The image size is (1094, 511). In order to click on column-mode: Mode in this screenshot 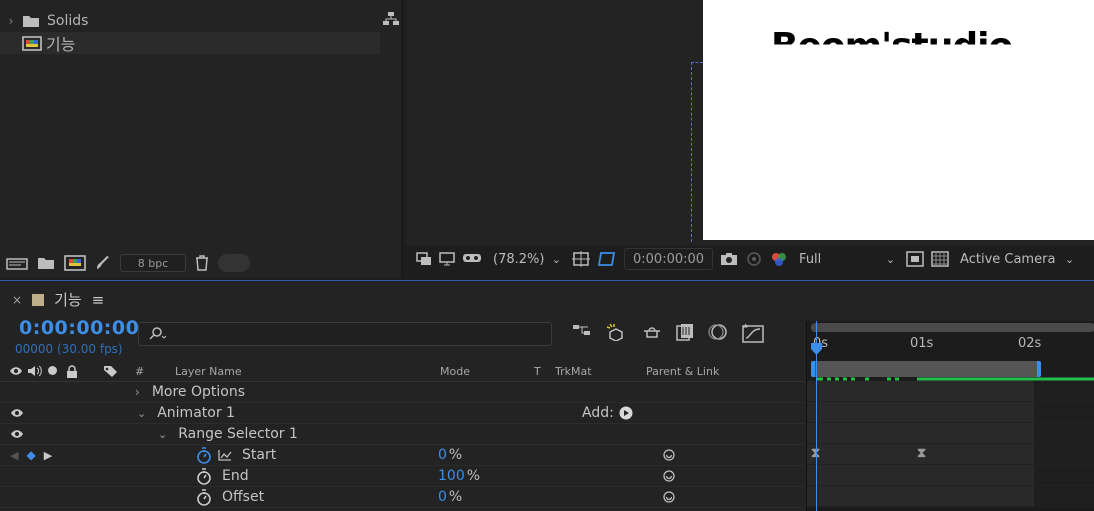, I will do `click(455, 371)`.